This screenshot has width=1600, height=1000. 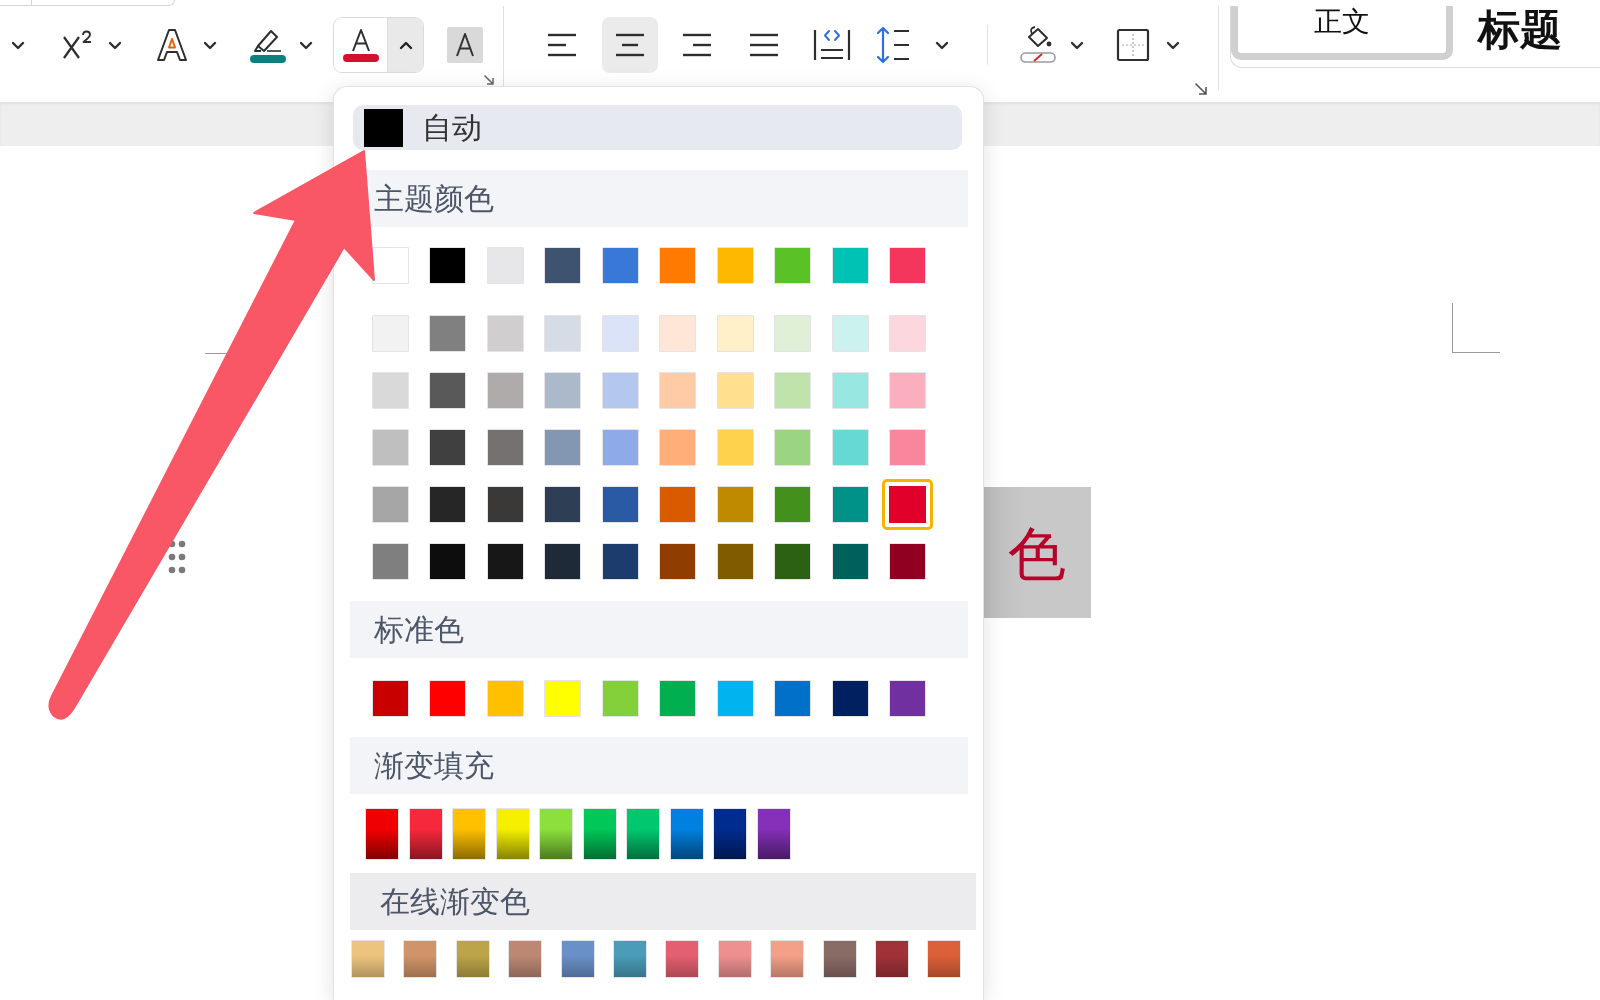 What do you see at coordinates (405, 45) in the screenshot?
I see `font-color-dropdown-button` at bounding box center [405, 45].